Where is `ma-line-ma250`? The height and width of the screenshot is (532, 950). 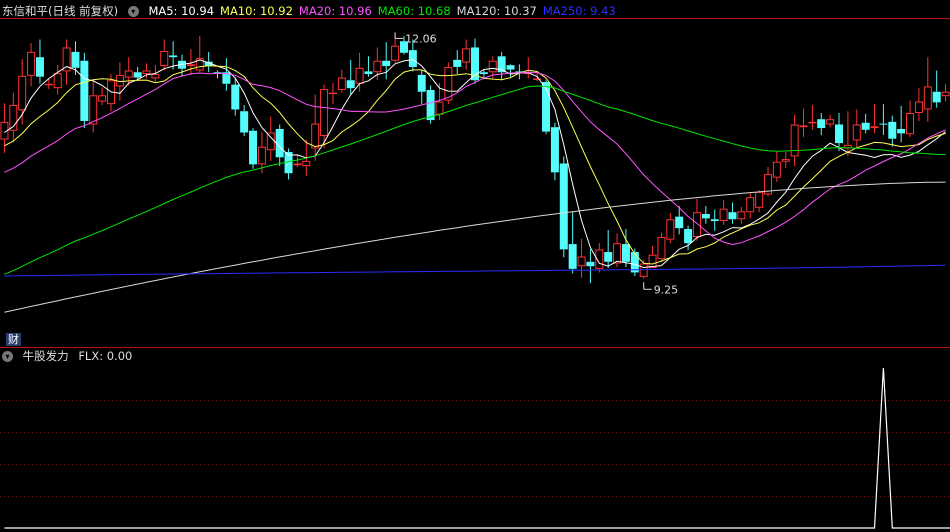 ma-line-ma250 is located at coordinates (475, 270).